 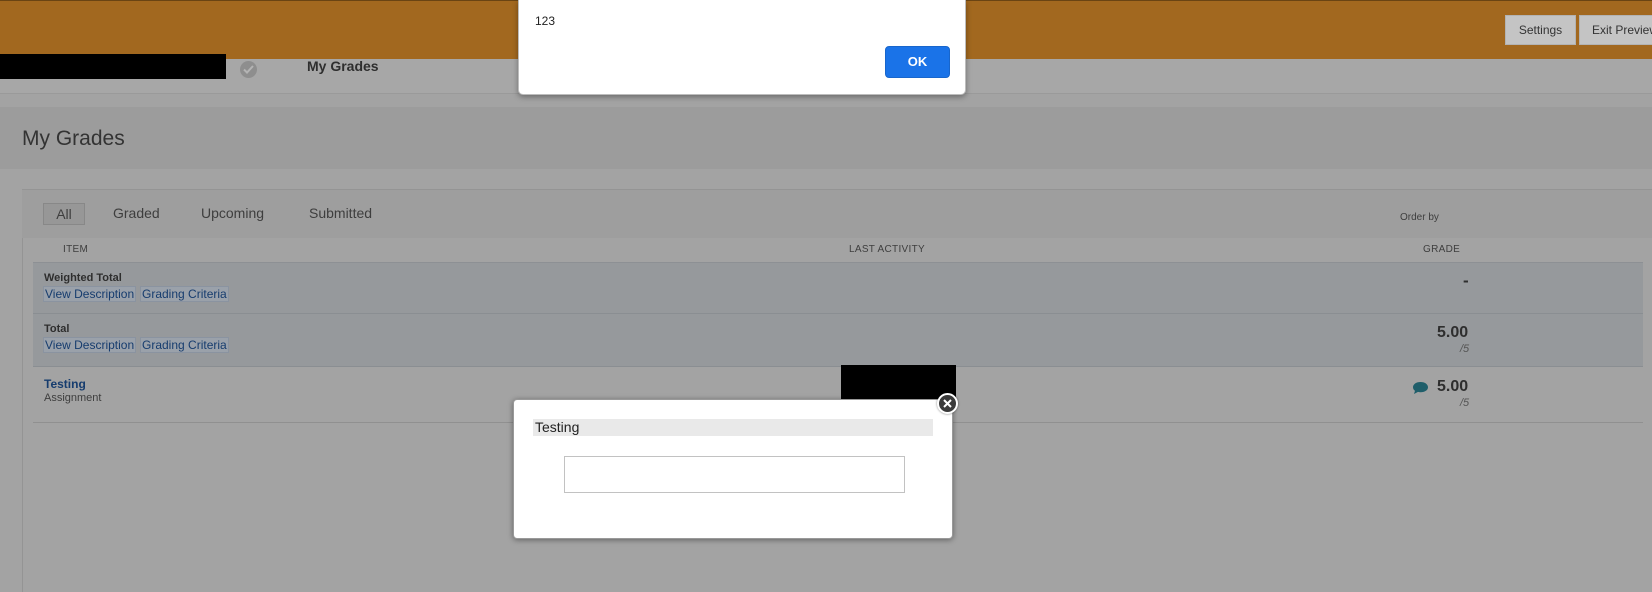 I want to click on grade-value: -, so click(x=1466, y=280).